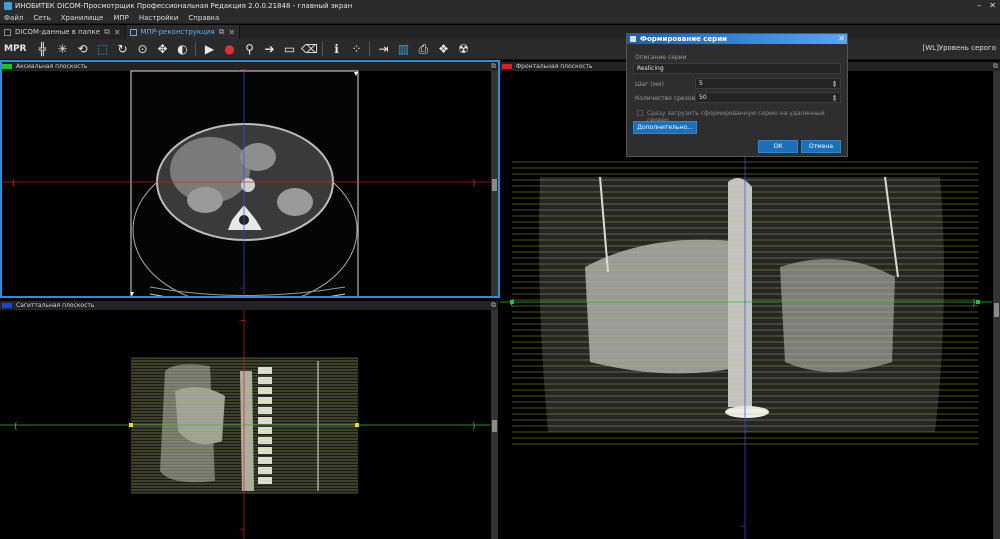 This screenshot has height=539, width=1000. What do you see at coordinates (82, 49) in the screenshot?
I see `rotate3d-icon: ⟲` at bounding box center [82, 49].